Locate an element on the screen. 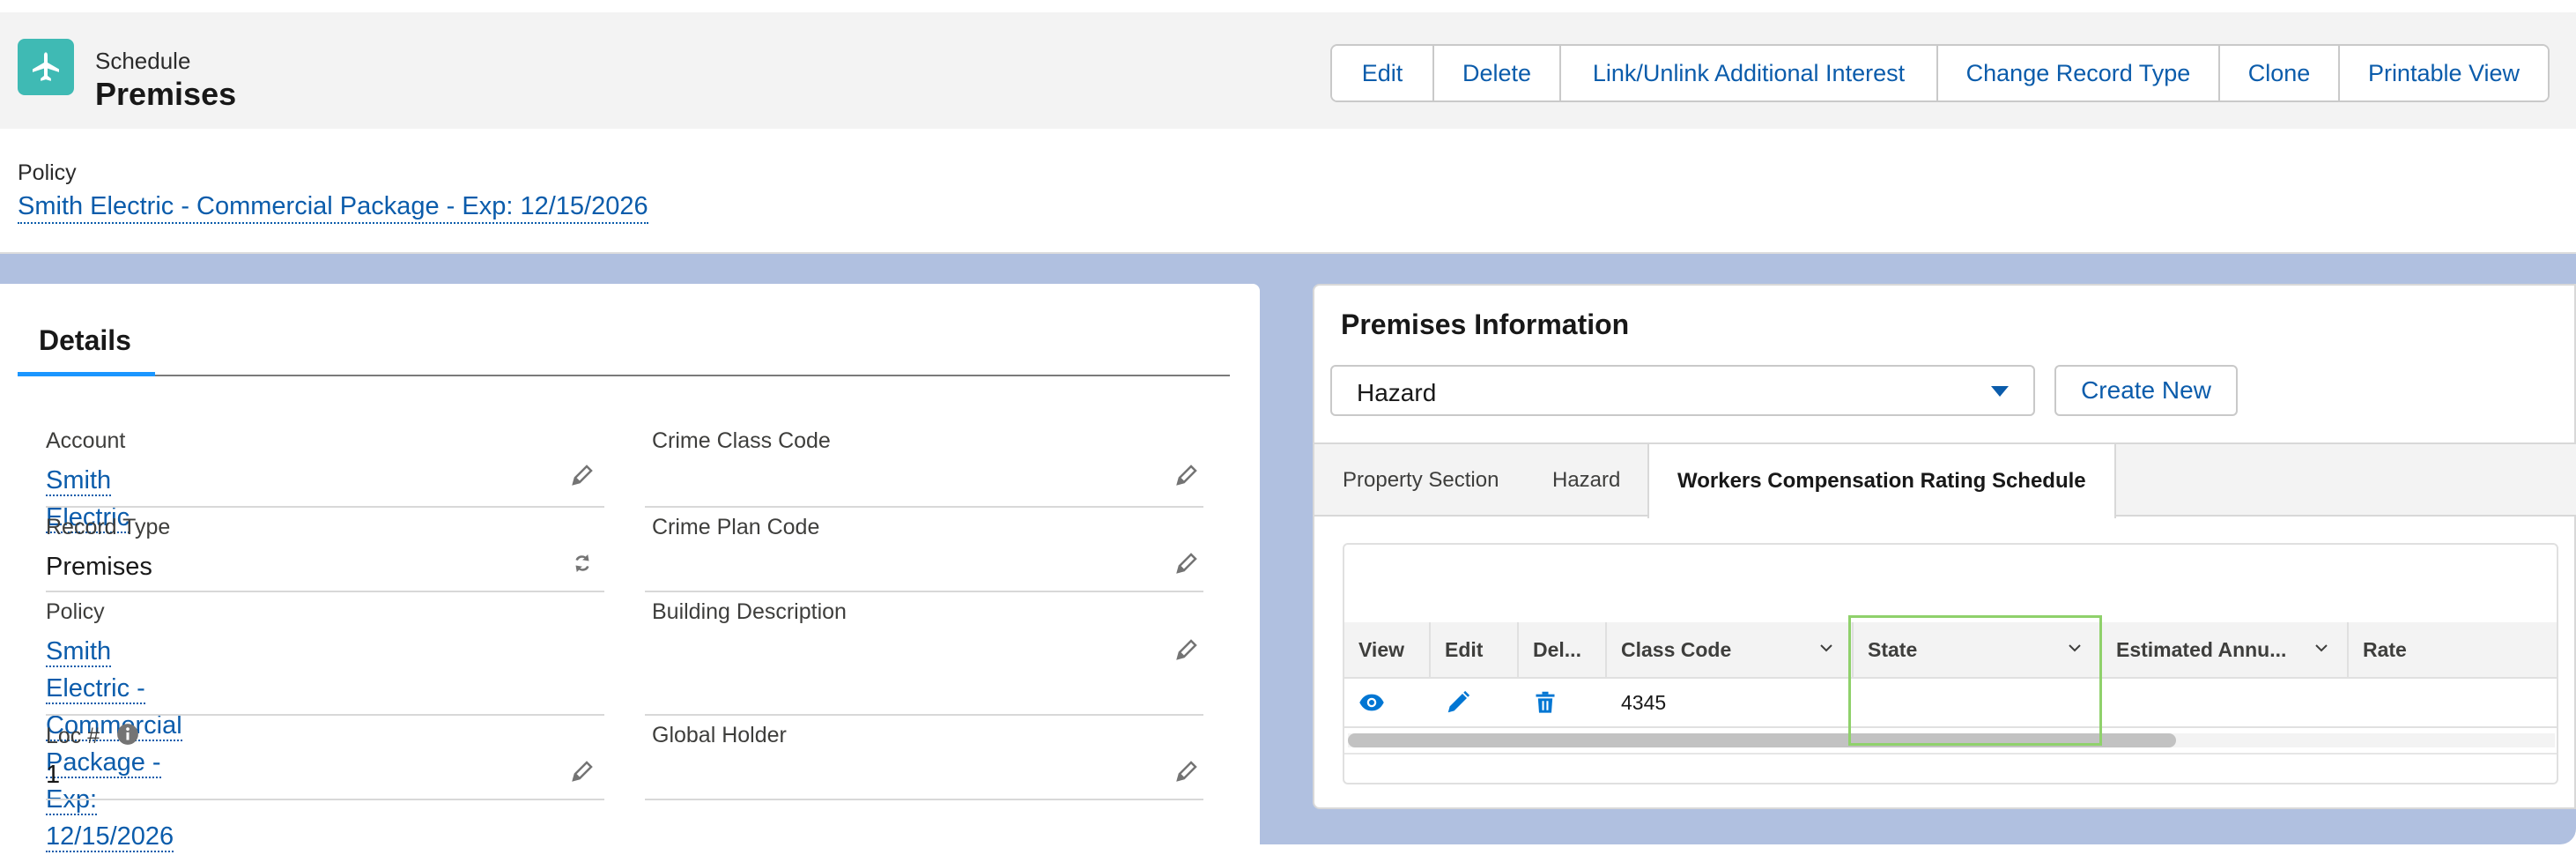  loc-number-value: 1 is located at coordinates (54, 775).